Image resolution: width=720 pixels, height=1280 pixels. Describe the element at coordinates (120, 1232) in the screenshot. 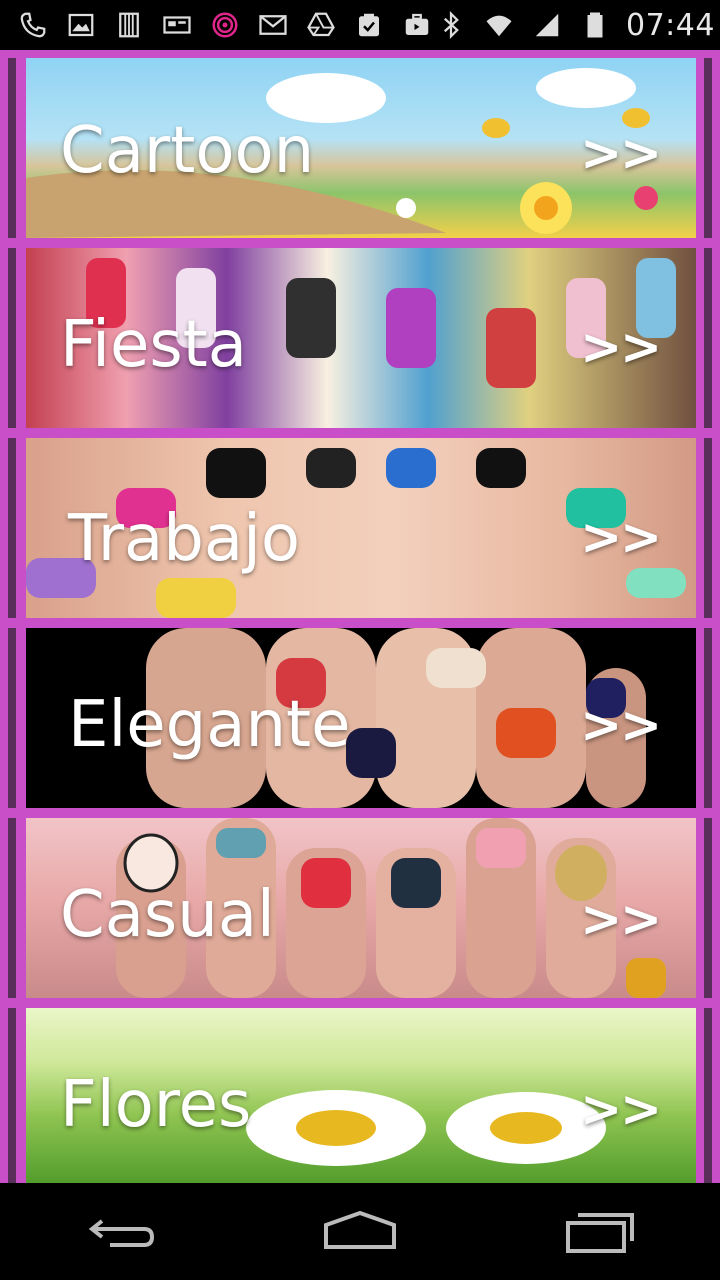

I see `back-icon` at that location.